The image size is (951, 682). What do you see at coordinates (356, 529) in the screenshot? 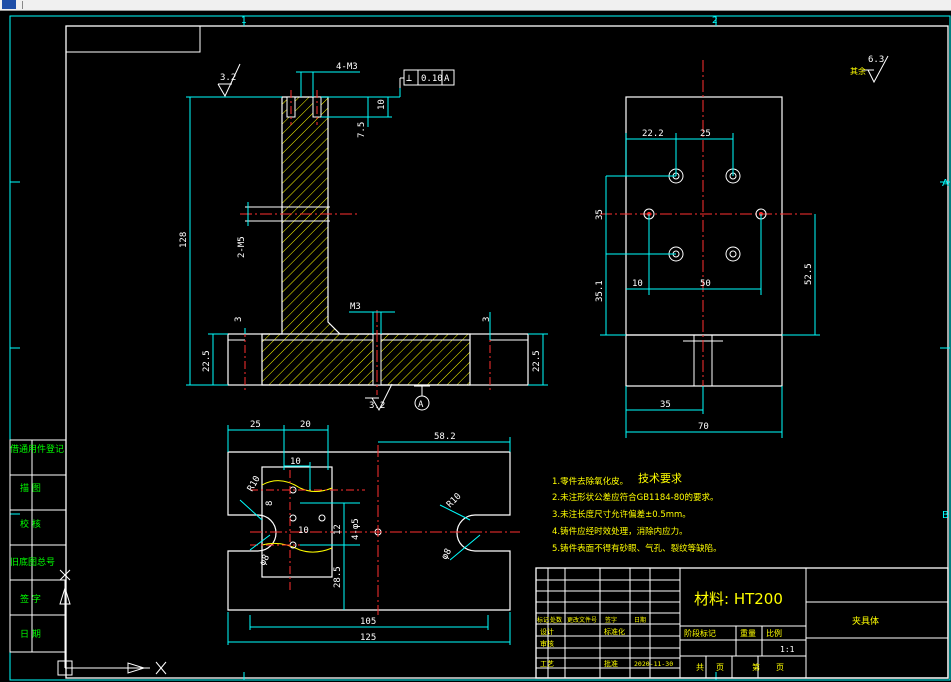
I see `top-holes-label: 4-φ5` at bounding box center [356, 529].